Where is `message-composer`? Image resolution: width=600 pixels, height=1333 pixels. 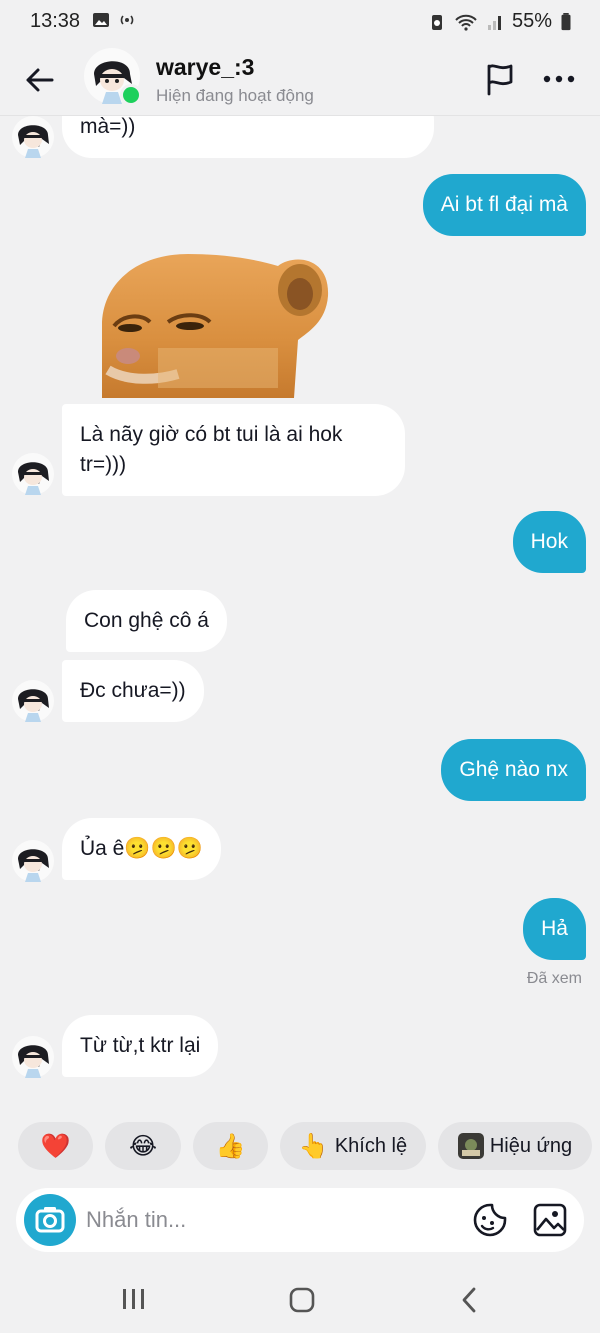 message-composer is located at coordinates (300, 1220).